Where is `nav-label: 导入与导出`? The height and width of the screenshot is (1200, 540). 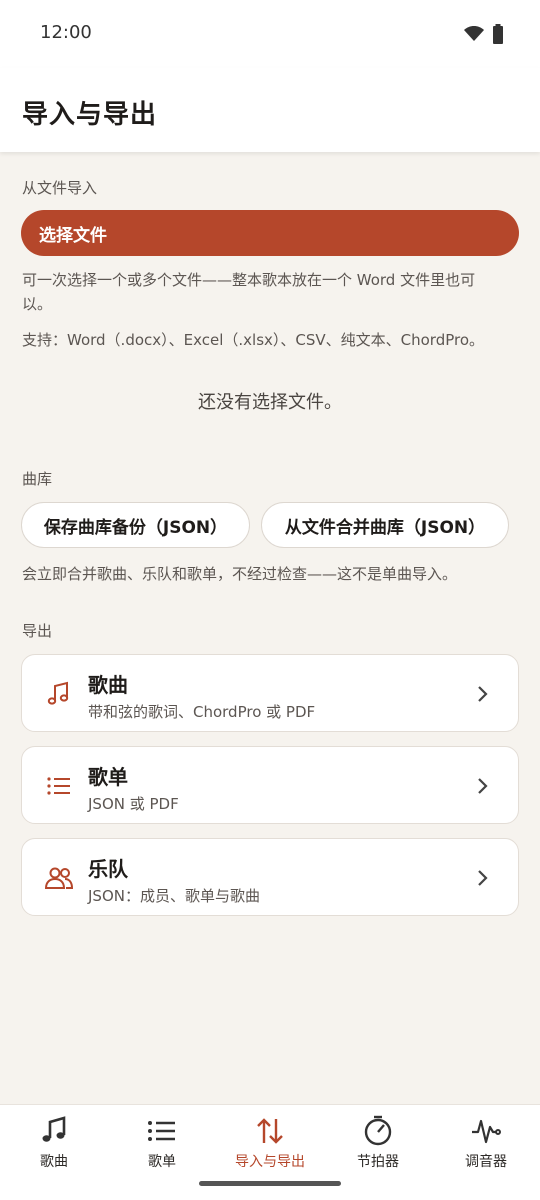
nav-label: 导入与导出 is located at coordinates (270, 1162).